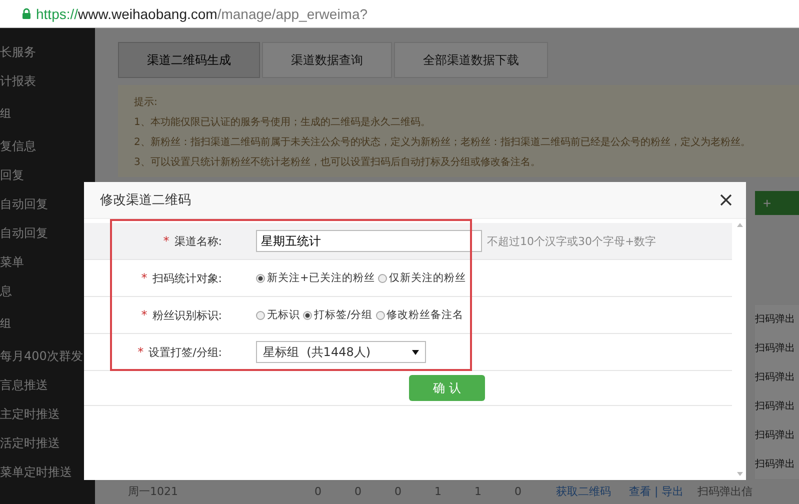  I want to click on radio-label: 打标签/分组, so click(343, 315).